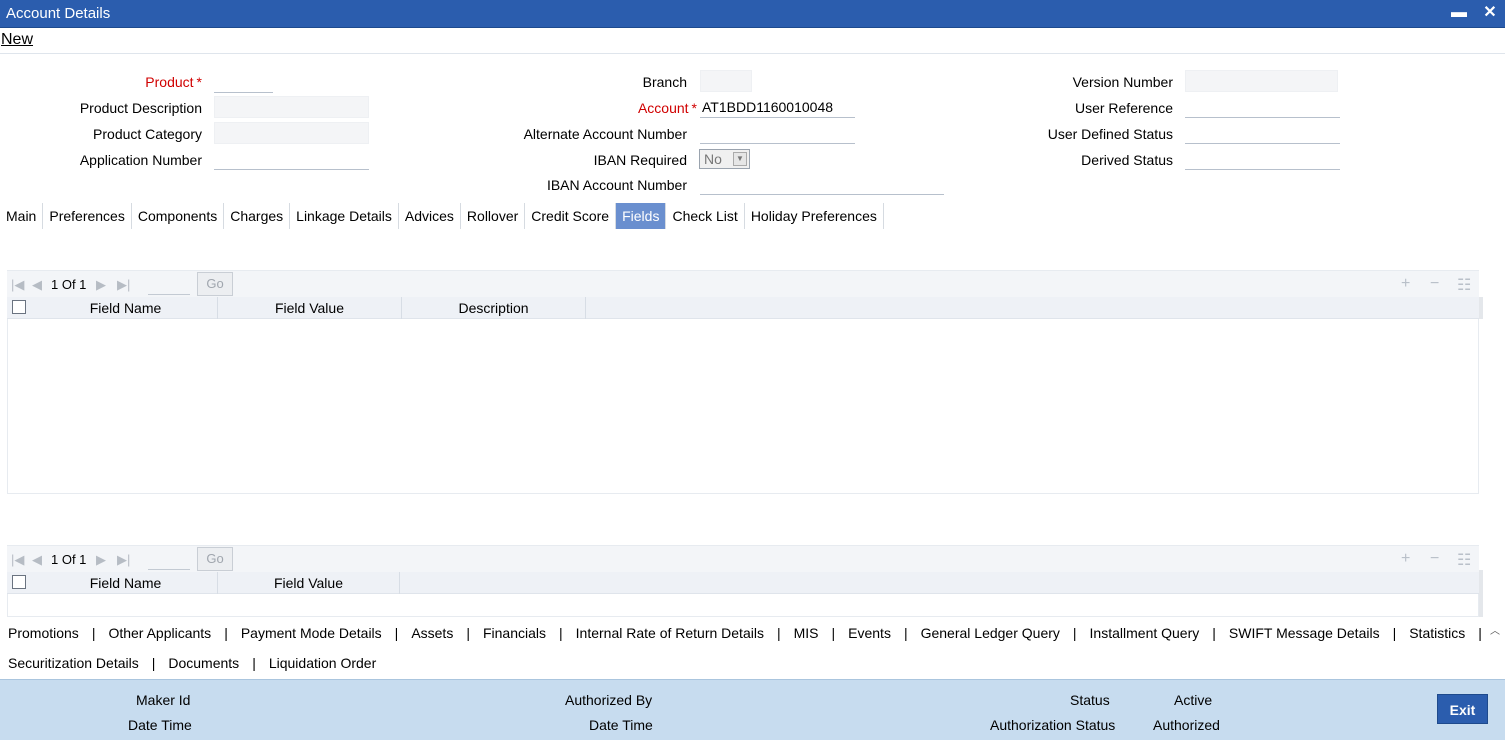 The width and height of the screenshot is (1505, 740). Describe the element at coordinates (73, 663) in the screenshot. I see `link-securitization-details: Securitization Details` at that location.